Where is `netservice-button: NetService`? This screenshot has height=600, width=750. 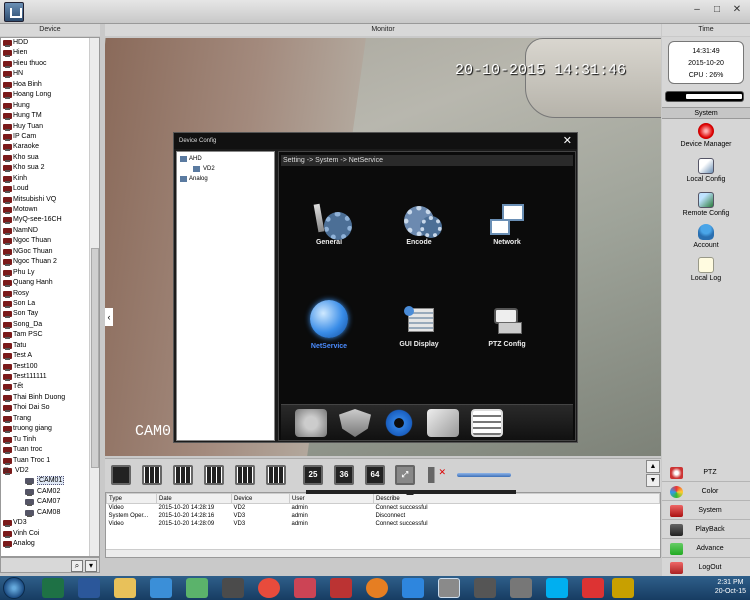
netservice-button: NetService is located at coordinates (329, 325).